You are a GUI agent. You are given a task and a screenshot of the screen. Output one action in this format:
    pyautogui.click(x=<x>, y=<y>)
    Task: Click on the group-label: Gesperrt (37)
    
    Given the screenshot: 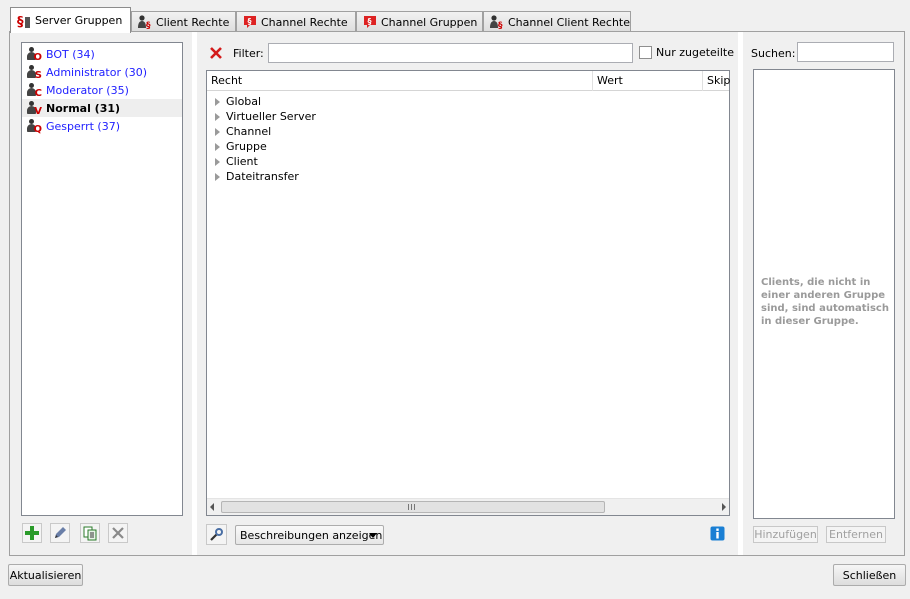 What is the action you would take?
    pyautogui.click(x=83, y=126)
    